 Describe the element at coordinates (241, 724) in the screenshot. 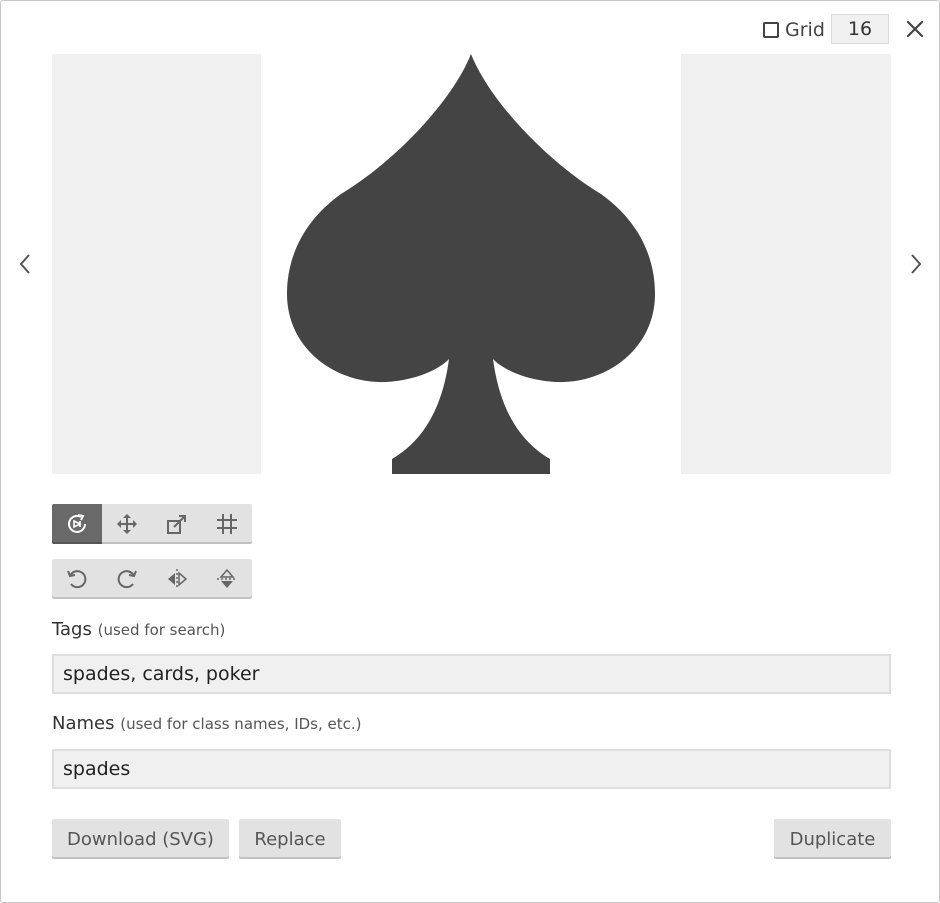

I see `names-hint: (used for class names, IDs, etc.)` at that location.